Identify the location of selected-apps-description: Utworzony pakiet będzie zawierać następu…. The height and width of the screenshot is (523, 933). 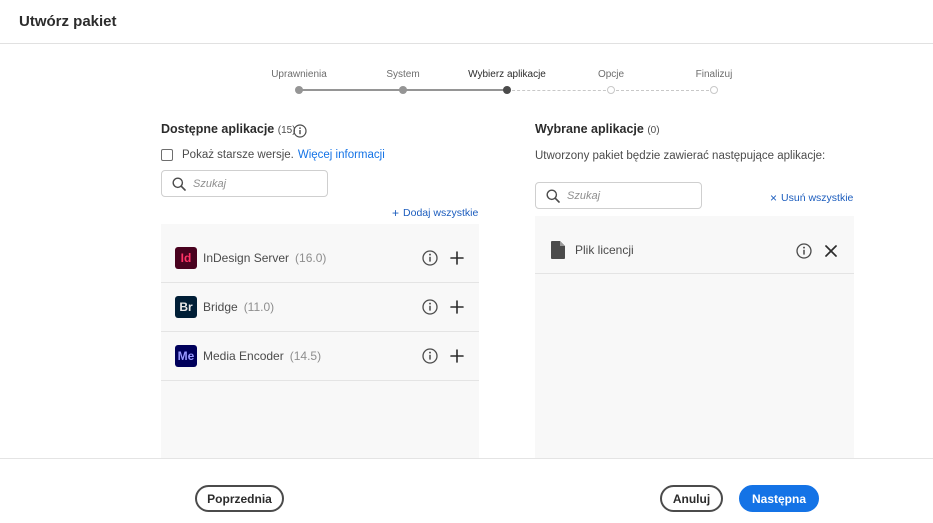
(680, 156).